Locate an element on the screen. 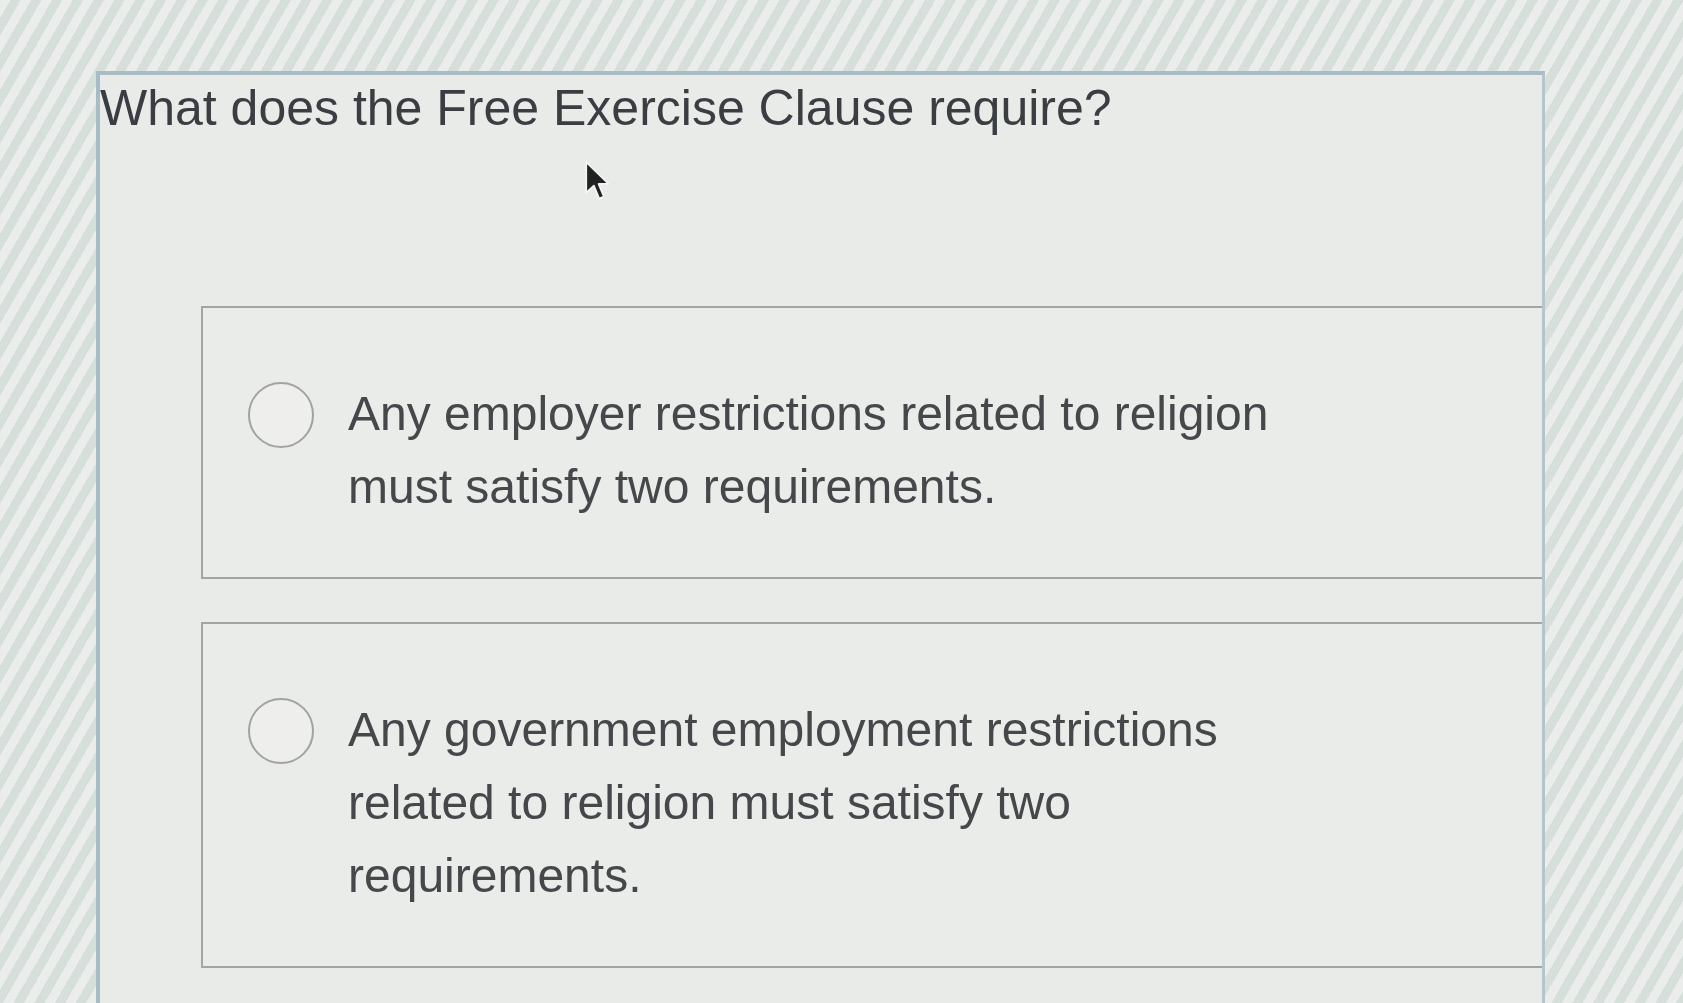 The width and height of the screenshot is (1683, 1003). cursor-icon is located at coordinates (598, 181).